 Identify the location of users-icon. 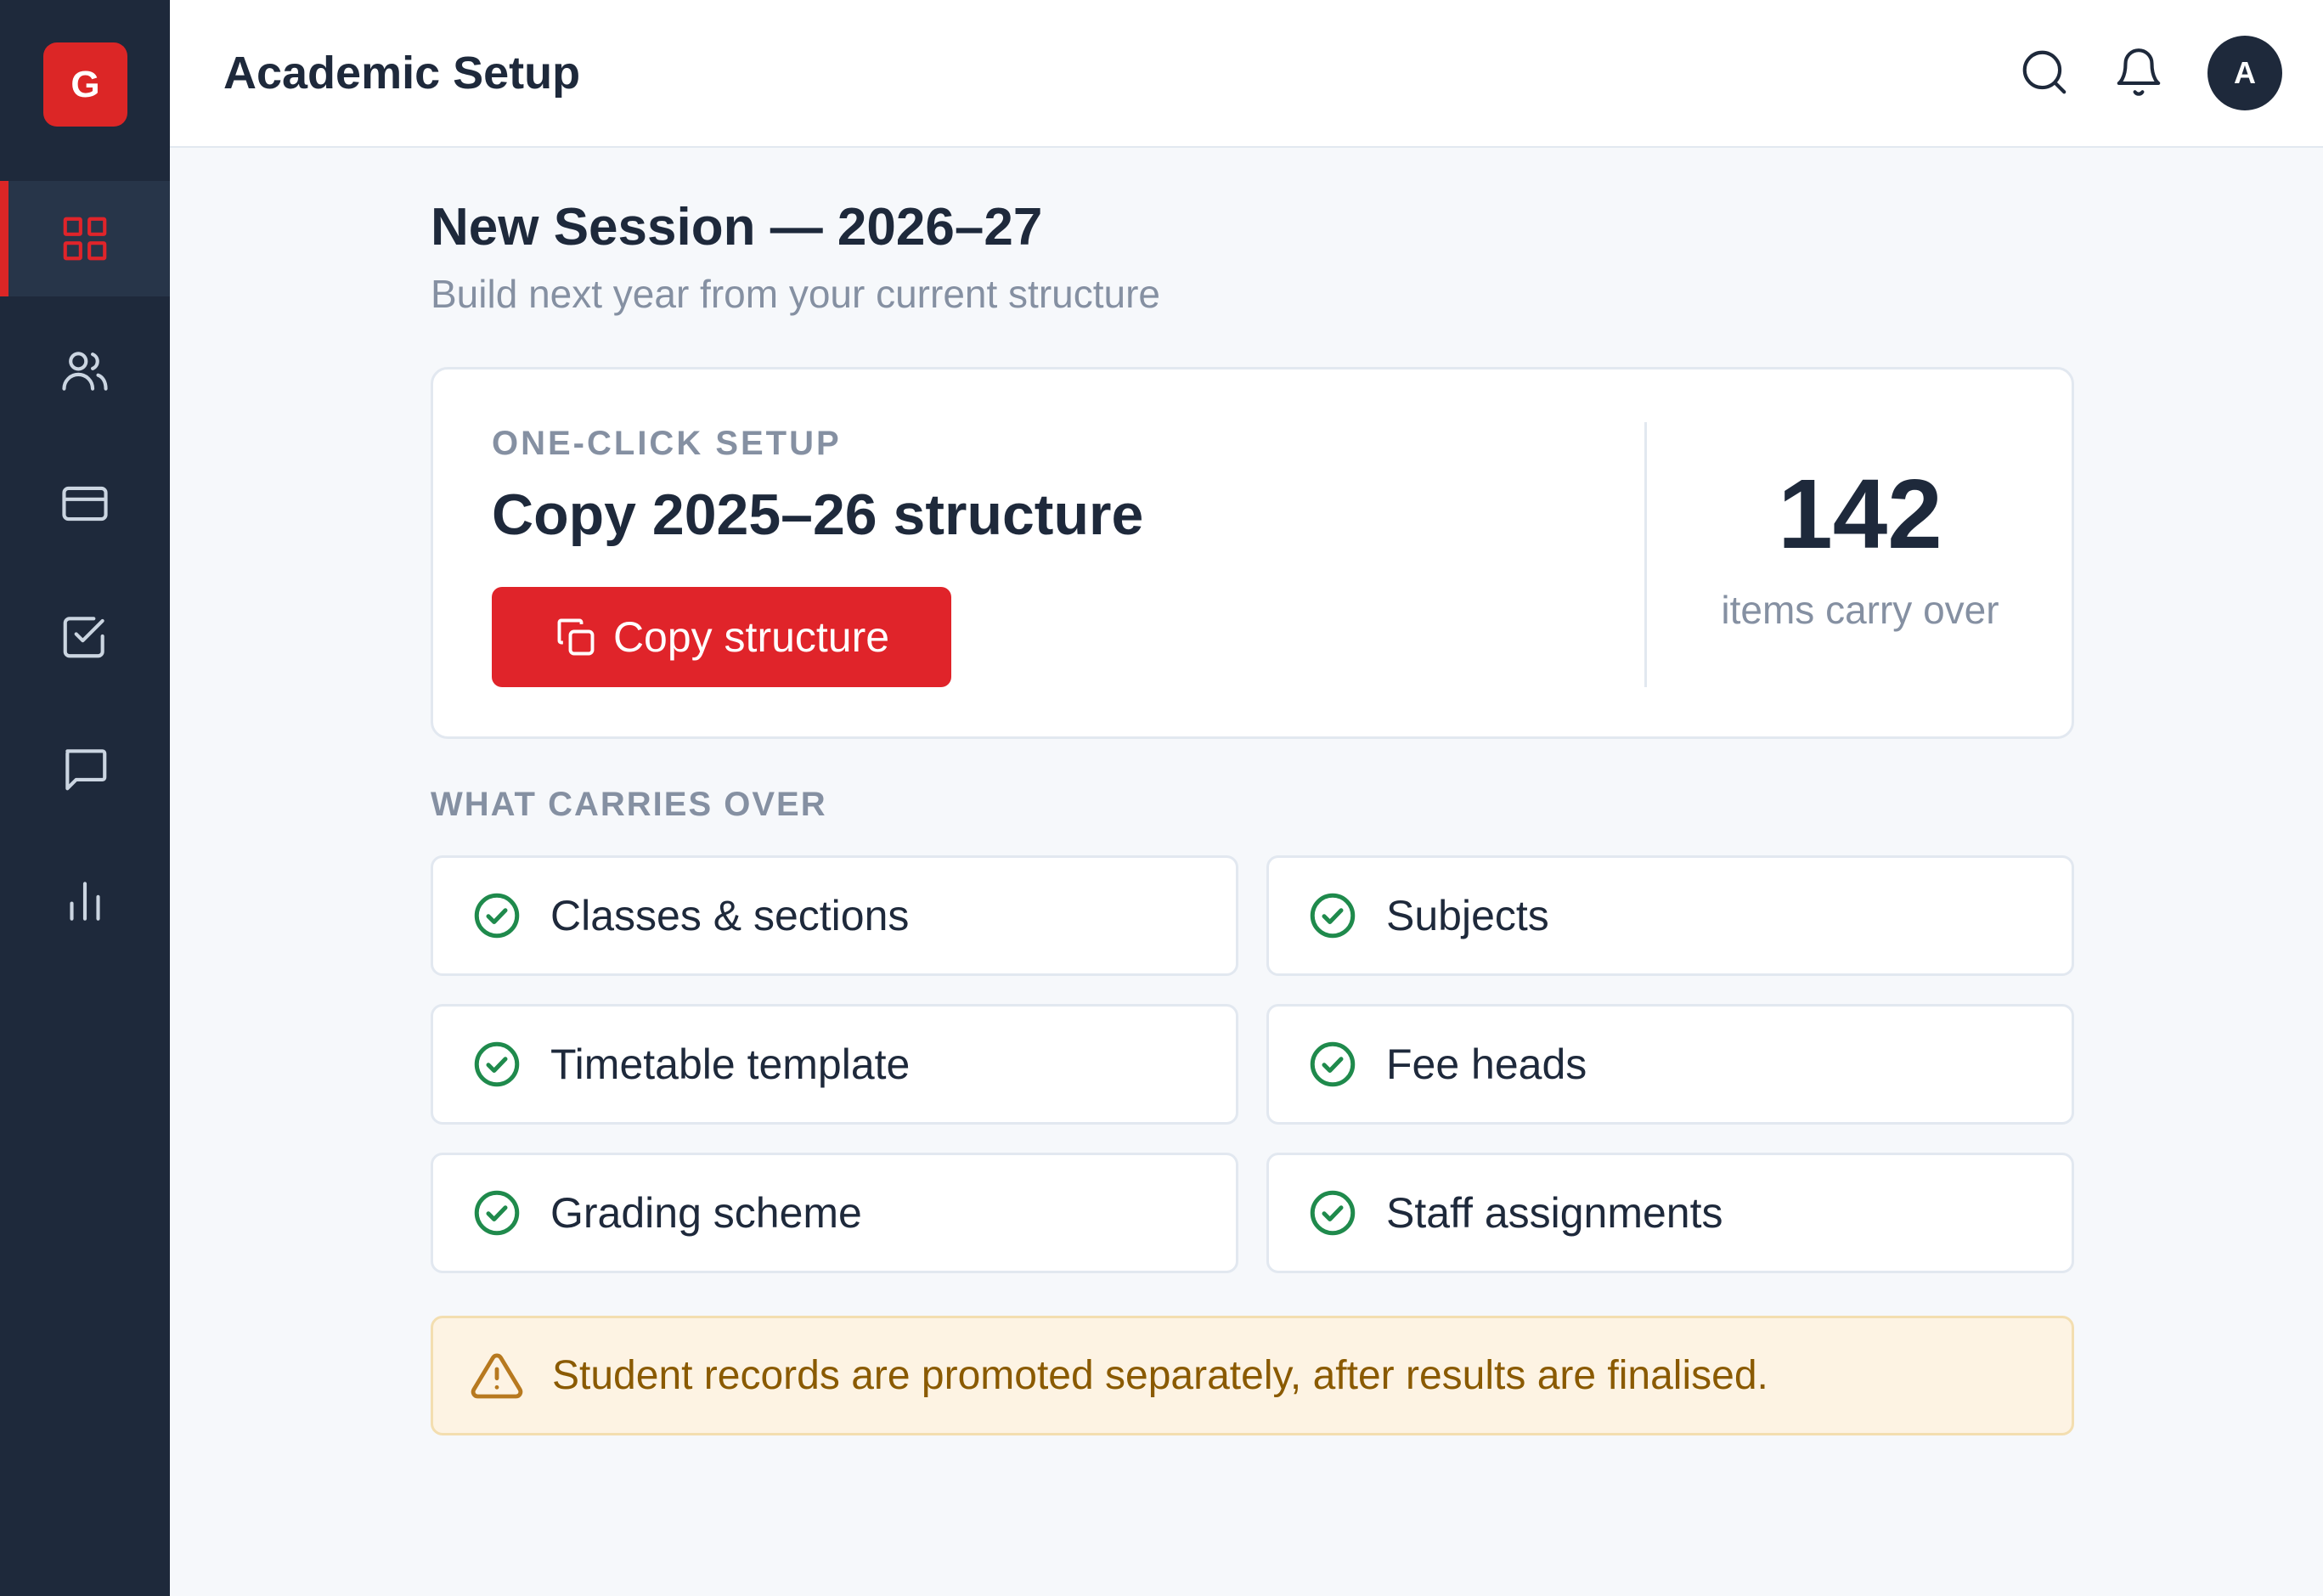
(85, 371).